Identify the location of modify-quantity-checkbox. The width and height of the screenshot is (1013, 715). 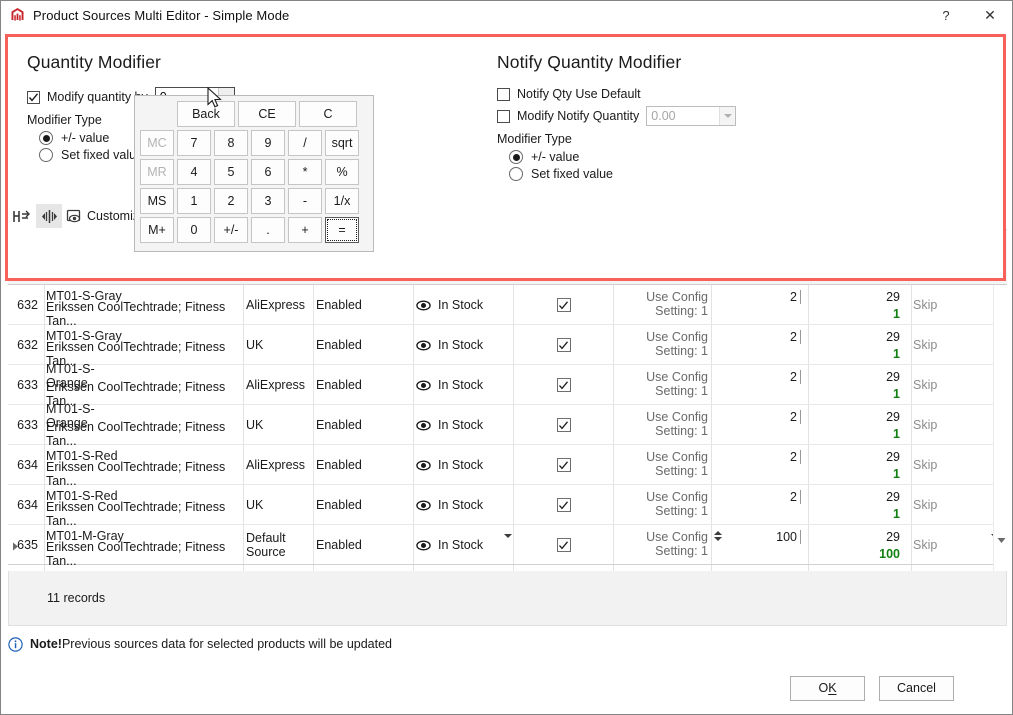
(33, 97).